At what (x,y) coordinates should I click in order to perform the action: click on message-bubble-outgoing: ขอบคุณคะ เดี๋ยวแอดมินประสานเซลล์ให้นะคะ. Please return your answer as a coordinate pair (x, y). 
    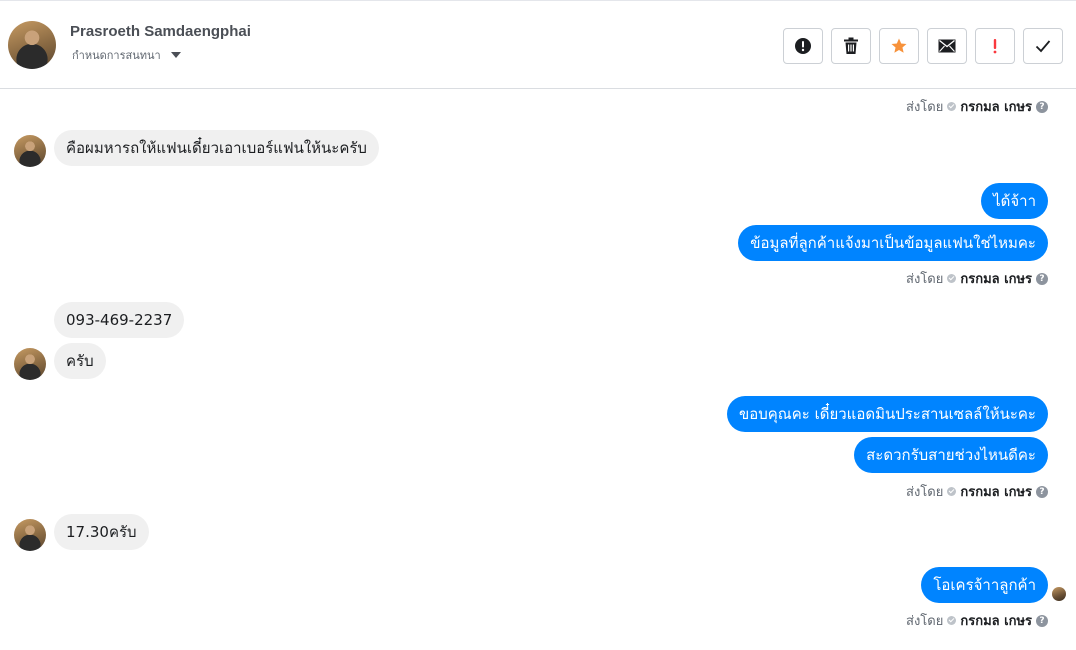
    Looking at the image, I should click on (887, 414).